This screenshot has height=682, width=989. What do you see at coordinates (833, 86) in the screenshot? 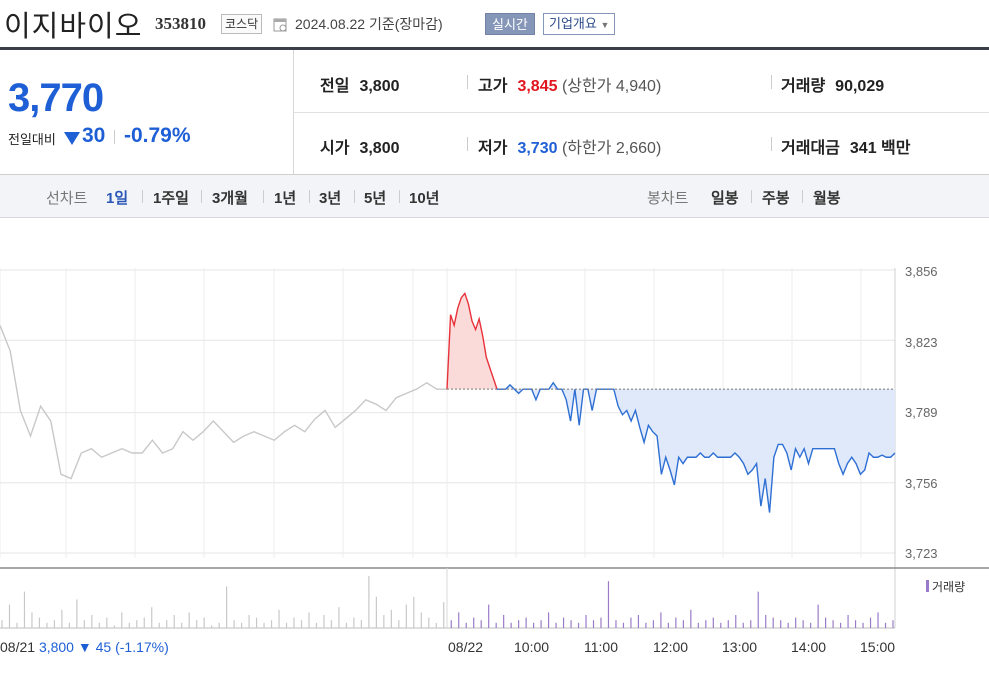
I see `volume: 거래량 90,029` at bounding box center [833, 86].